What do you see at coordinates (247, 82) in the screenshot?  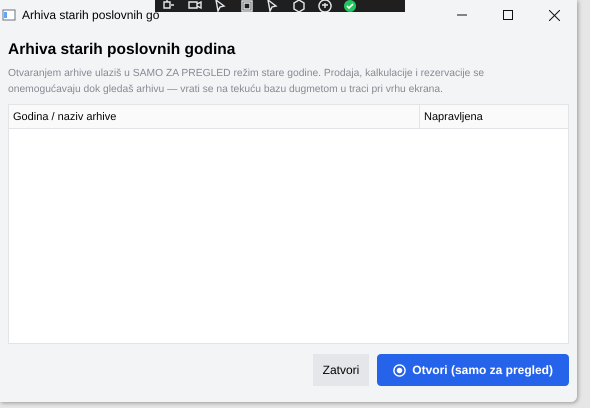 I see `dialog-description: Otvaranjem arhive ulaziš u SAMO ZA PREGLED režim stare godine. Prodaja, kalkulacije i rezervacije se onemogućavaju dok gledaš arhivu — vrati se na tekuću bazu dugmetom u traci pri vrhu ekrana.` at bounding box center [247, 82].